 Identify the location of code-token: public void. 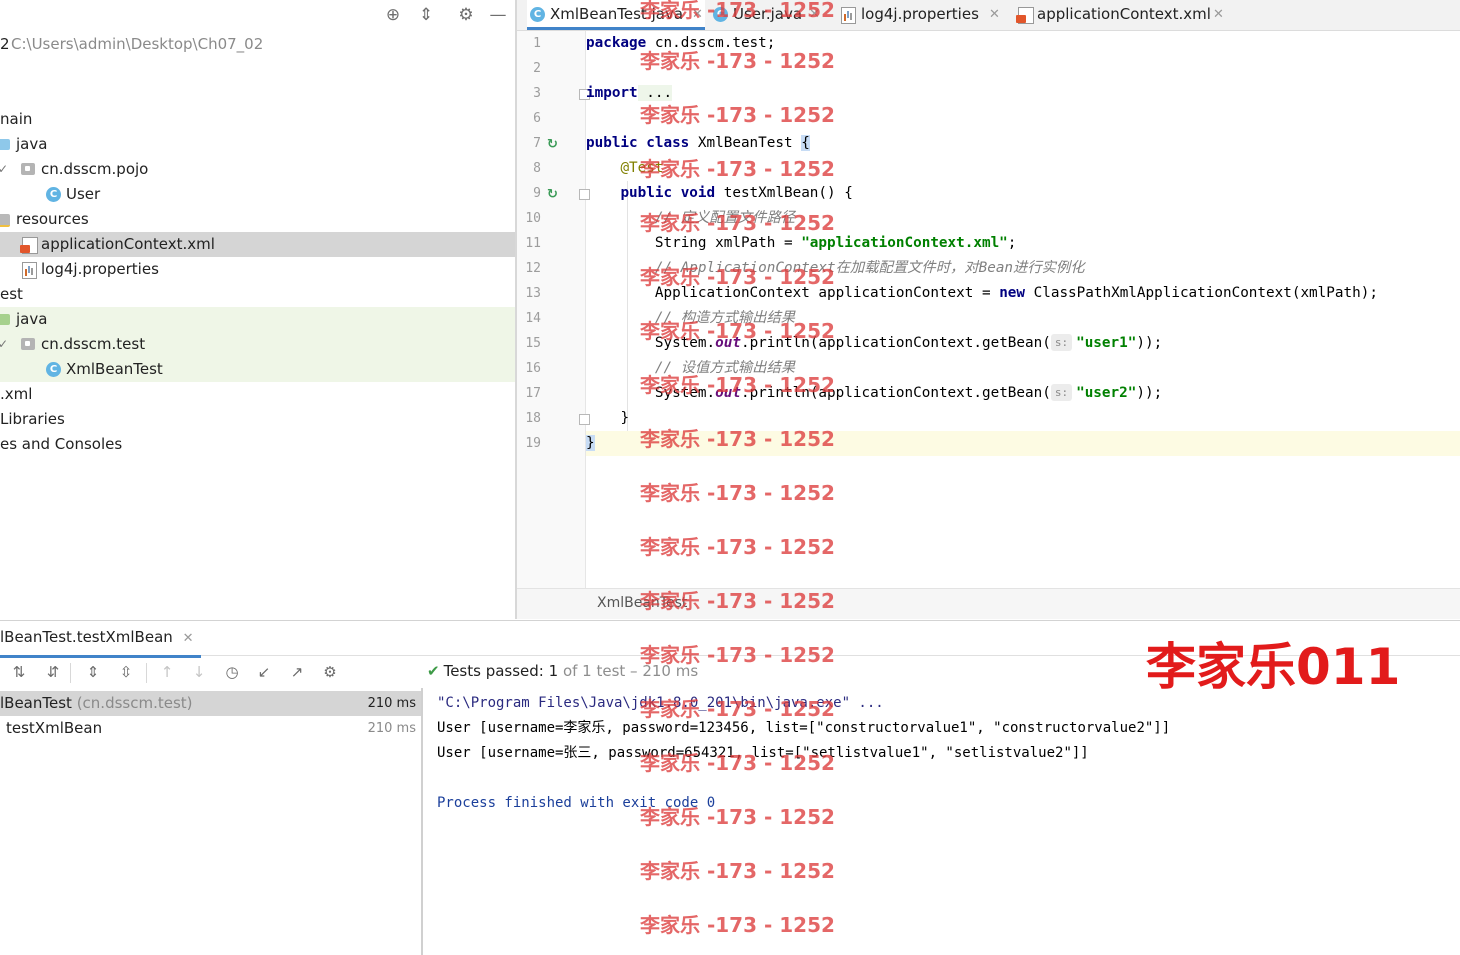
(668, 193).